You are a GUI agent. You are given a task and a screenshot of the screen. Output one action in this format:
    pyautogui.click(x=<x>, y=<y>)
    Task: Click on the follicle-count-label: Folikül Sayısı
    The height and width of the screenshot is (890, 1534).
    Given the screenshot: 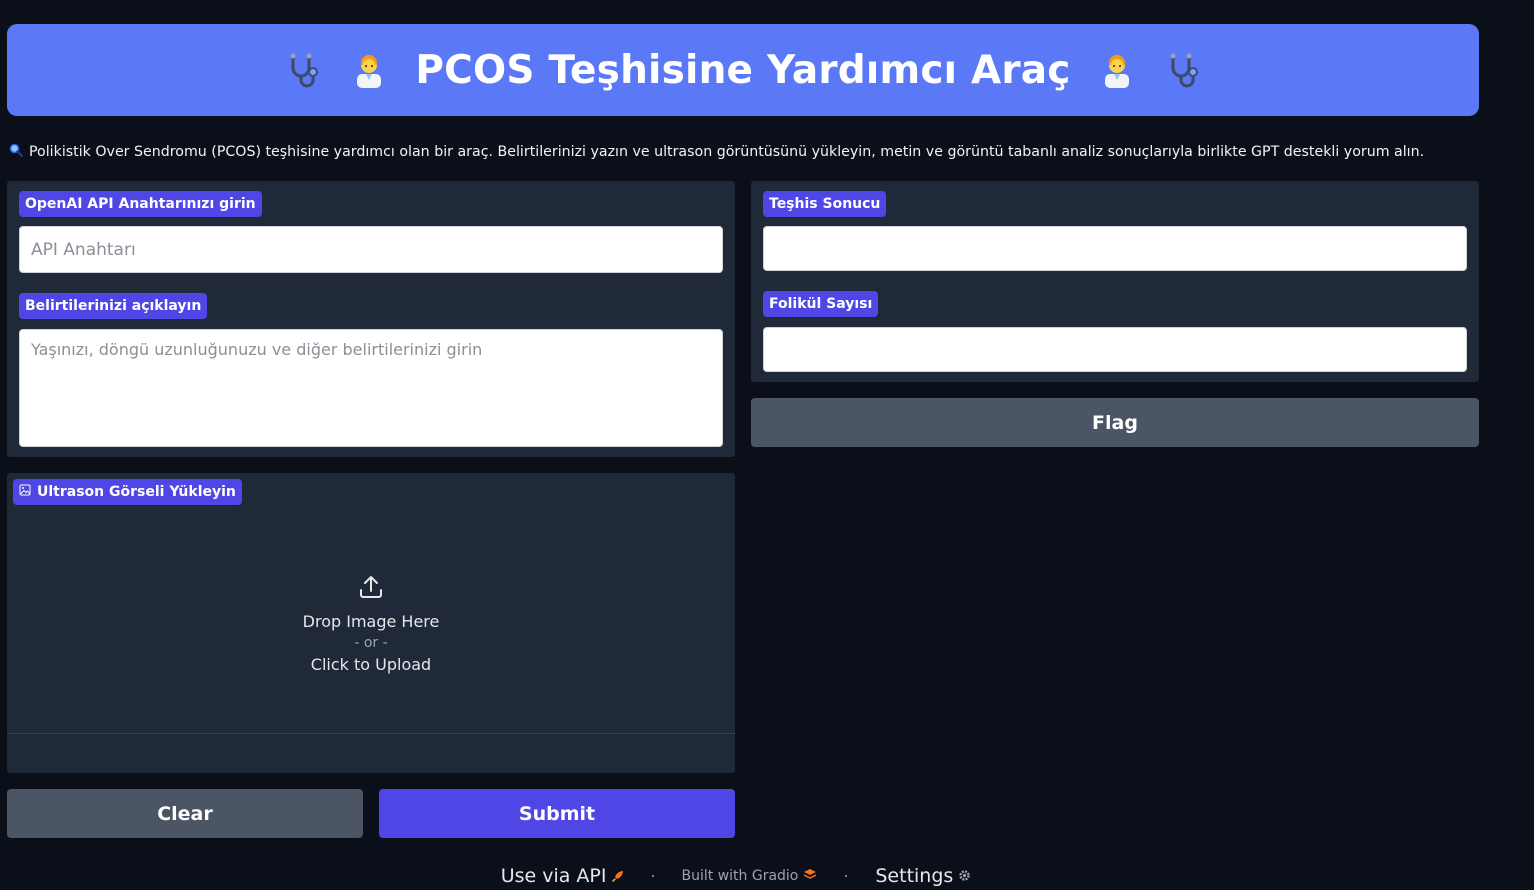 What is the action you would take?
    pyautogui.click(x=821, y=304)
    